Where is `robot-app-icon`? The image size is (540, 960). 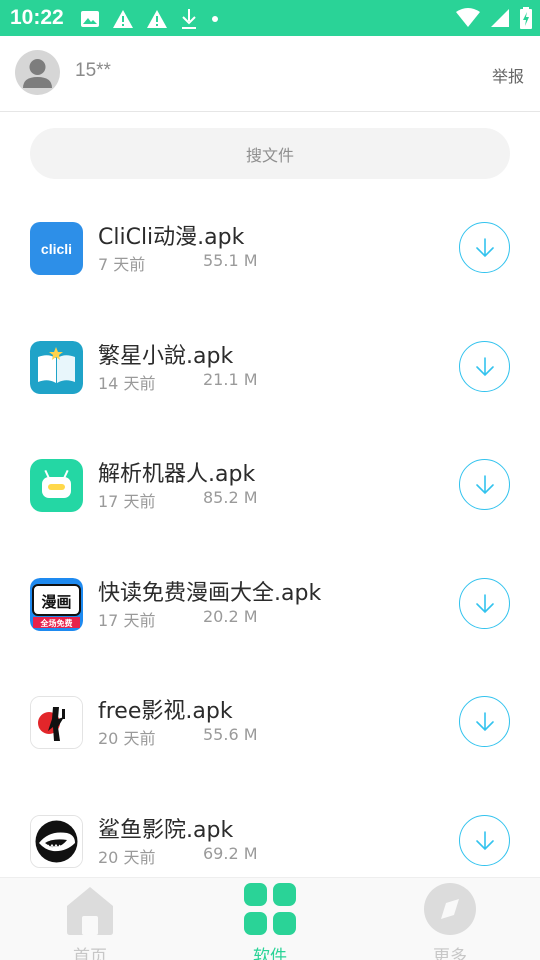 robot-app-icon is located at coordinates (56, 485).